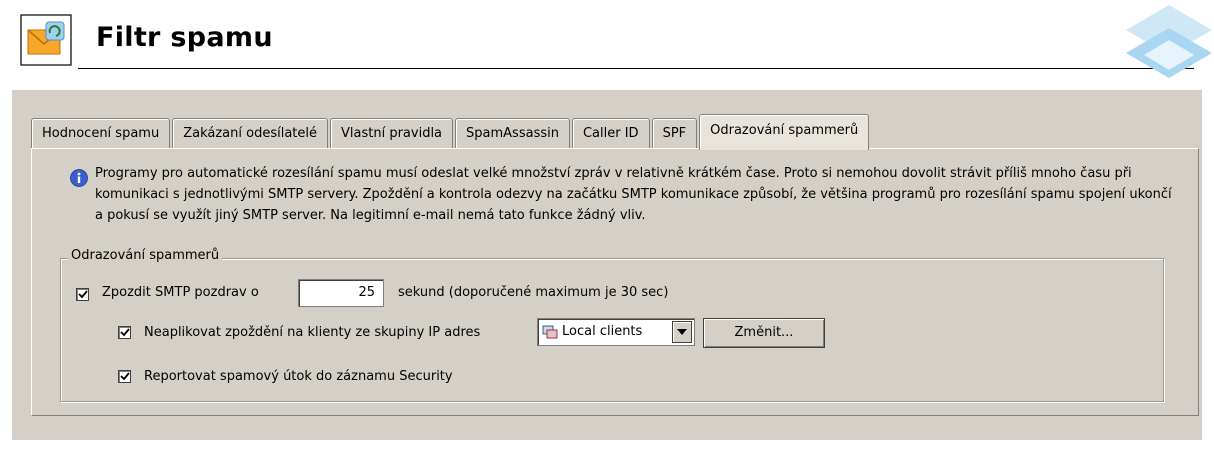  What do you see at coordinates (341, 293) in the screenshot?
I see `delay-seconds-input: 25` at bounding box center [341, 293].